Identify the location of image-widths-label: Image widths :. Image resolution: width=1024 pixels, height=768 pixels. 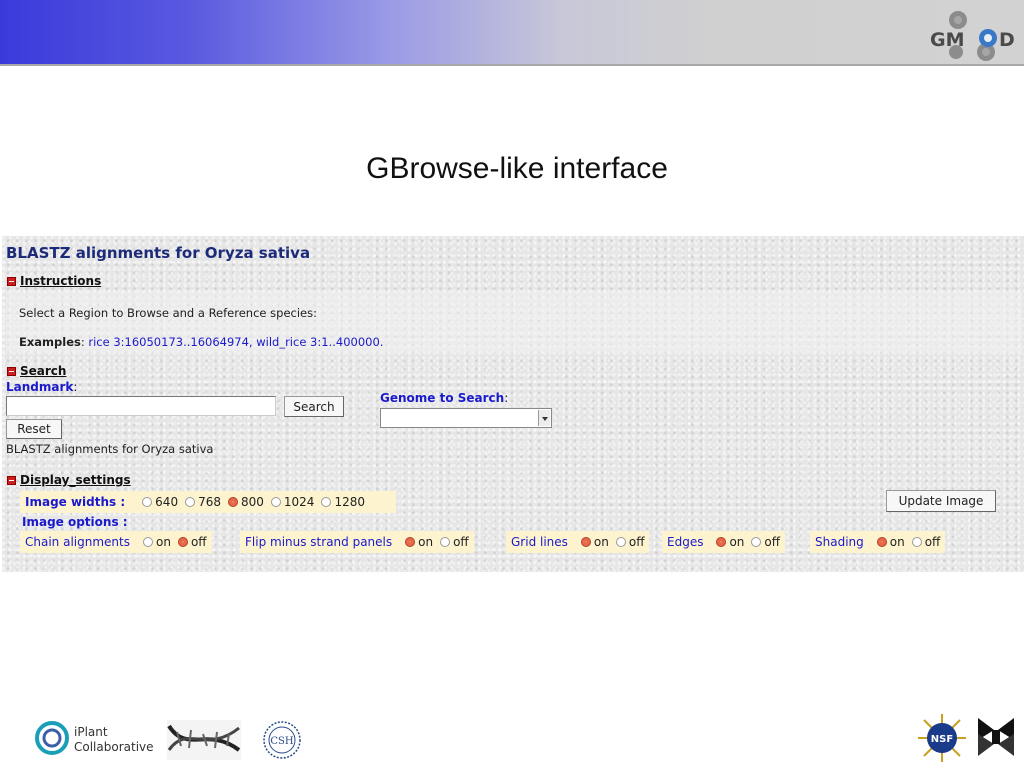
(75, 502).